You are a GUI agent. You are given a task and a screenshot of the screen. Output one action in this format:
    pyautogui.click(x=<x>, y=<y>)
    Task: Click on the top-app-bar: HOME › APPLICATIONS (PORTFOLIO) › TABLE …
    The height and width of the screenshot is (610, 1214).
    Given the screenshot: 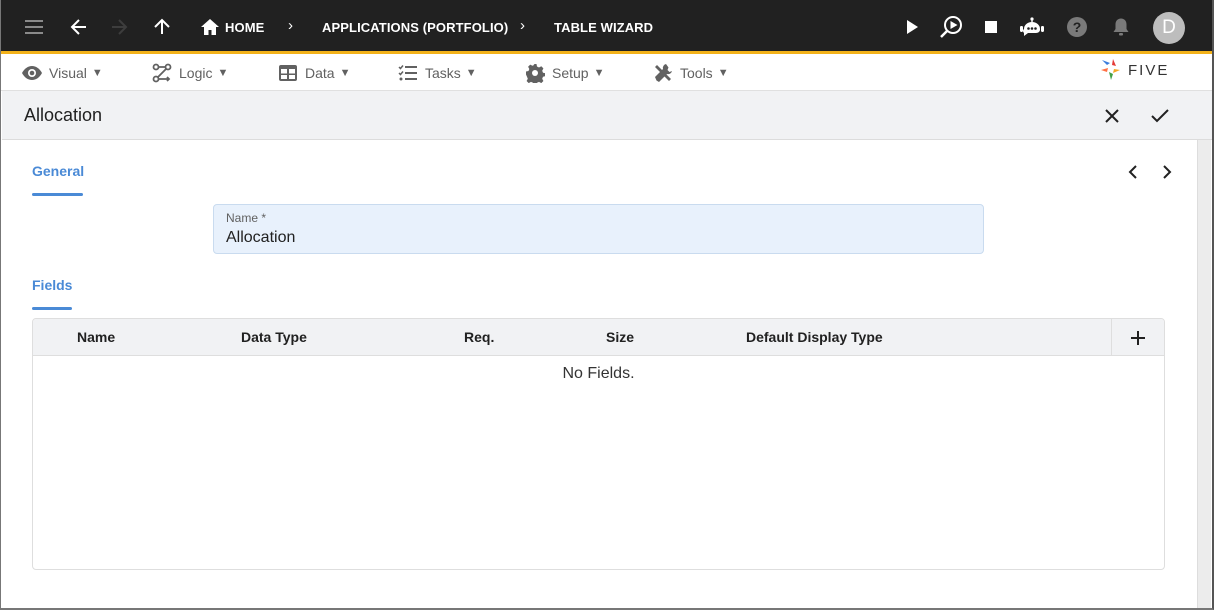 What is the action you would take?
    pyautogui.click(x=606, y=27)
    